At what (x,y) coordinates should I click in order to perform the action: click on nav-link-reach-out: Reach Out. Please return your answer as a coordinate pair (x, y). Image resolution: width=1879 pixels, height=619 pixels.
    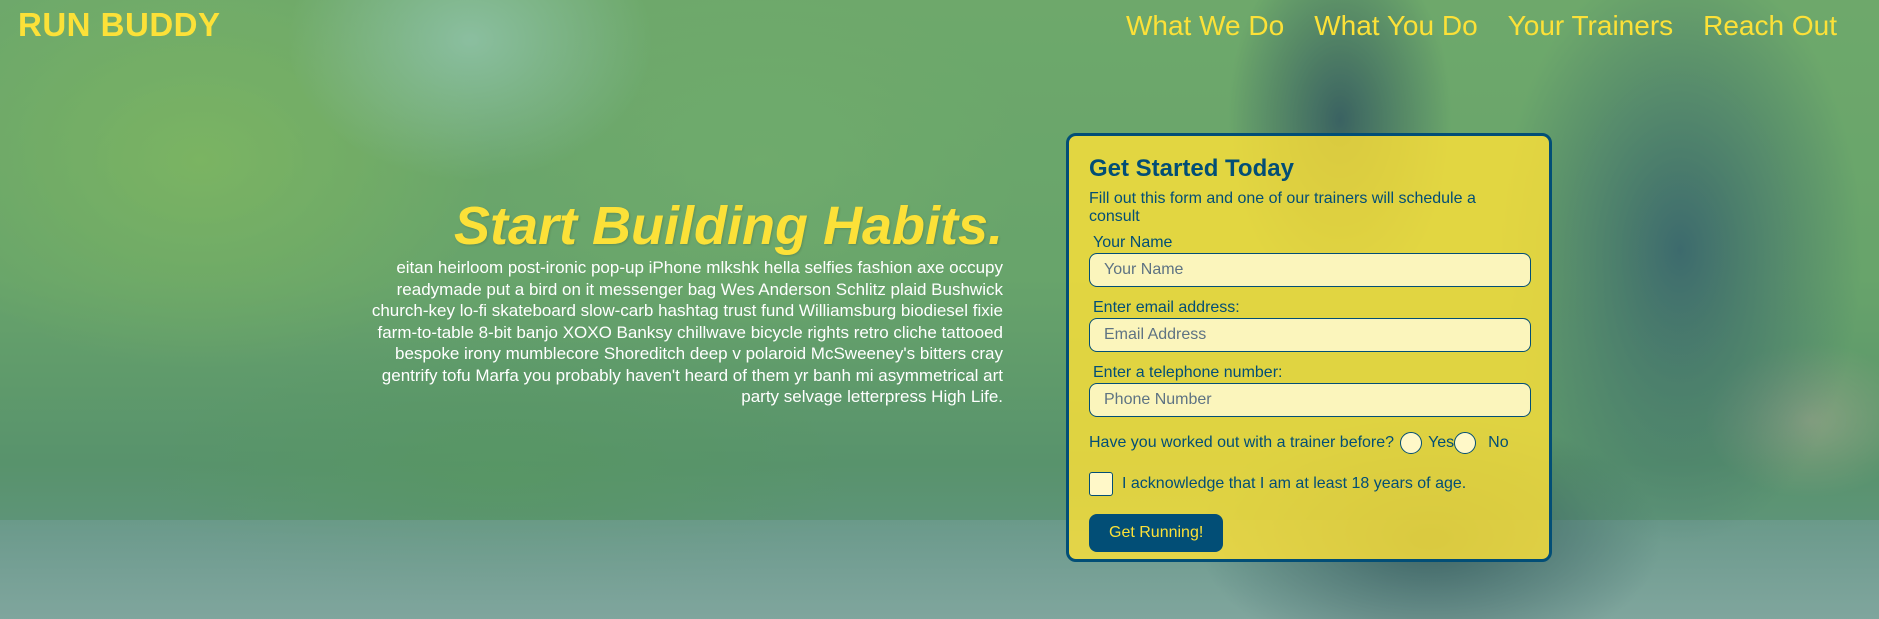
    Looking at the image, I should click on (1770, 26).